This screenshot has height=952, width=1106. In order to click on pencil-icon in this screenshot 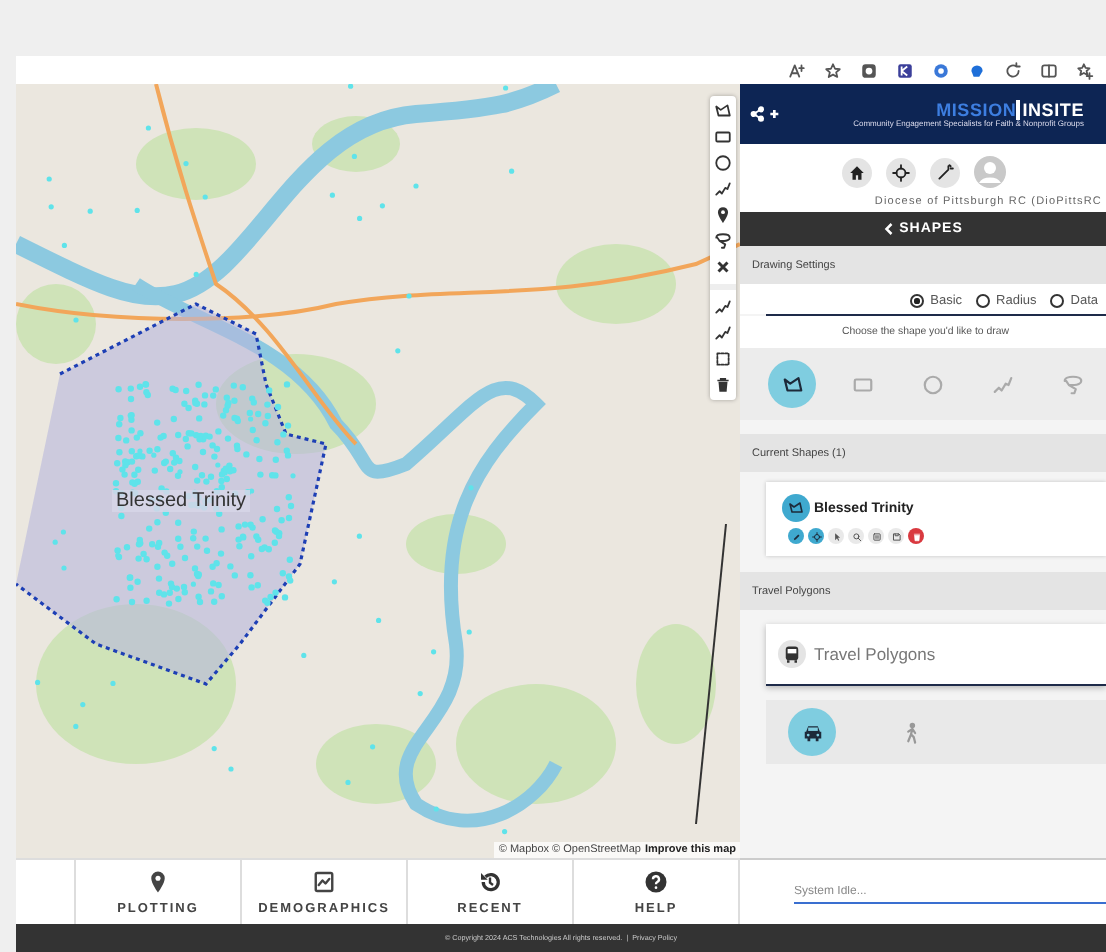, I will do `click(796, 536)`.